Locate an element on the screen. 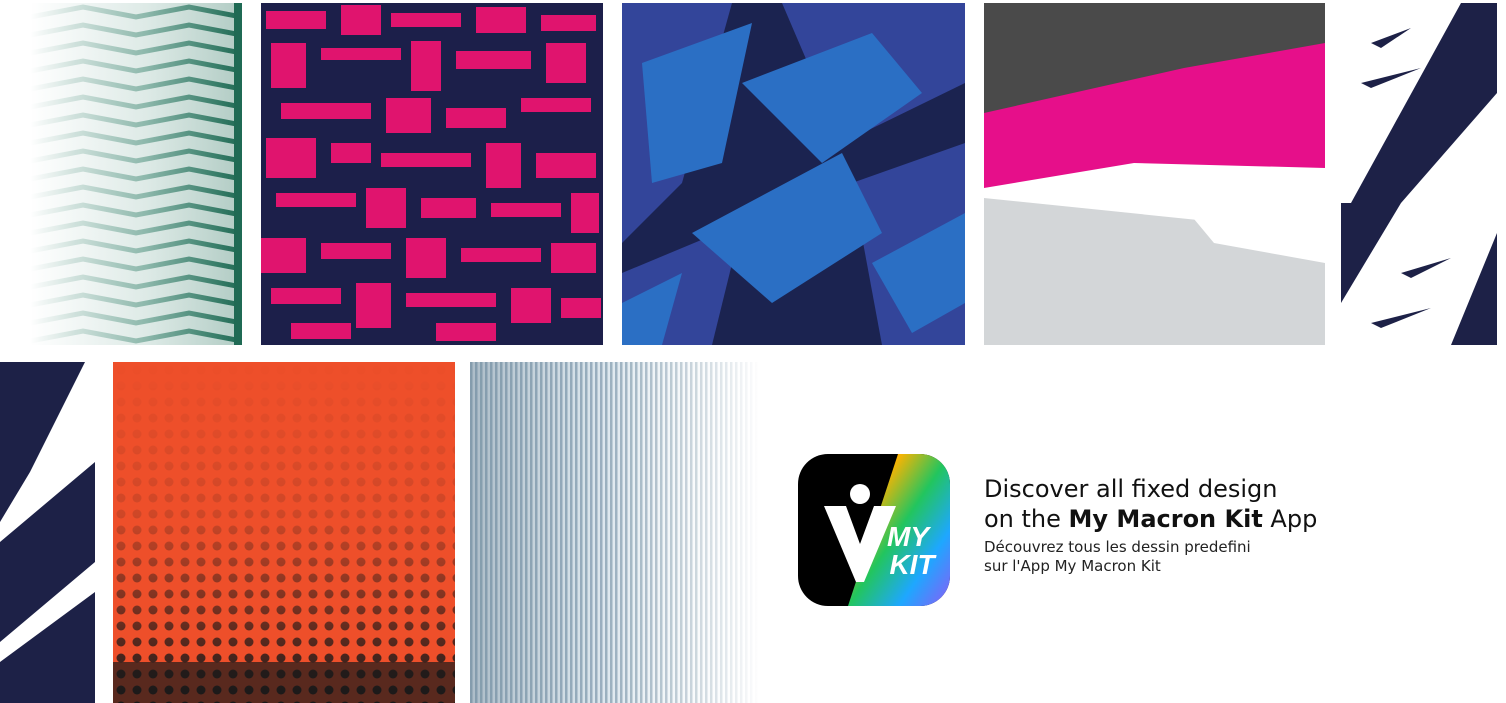 This screenshot has width=1506, height=703. pink-grey-brush-pattern is located at coordinates (1154, 174).